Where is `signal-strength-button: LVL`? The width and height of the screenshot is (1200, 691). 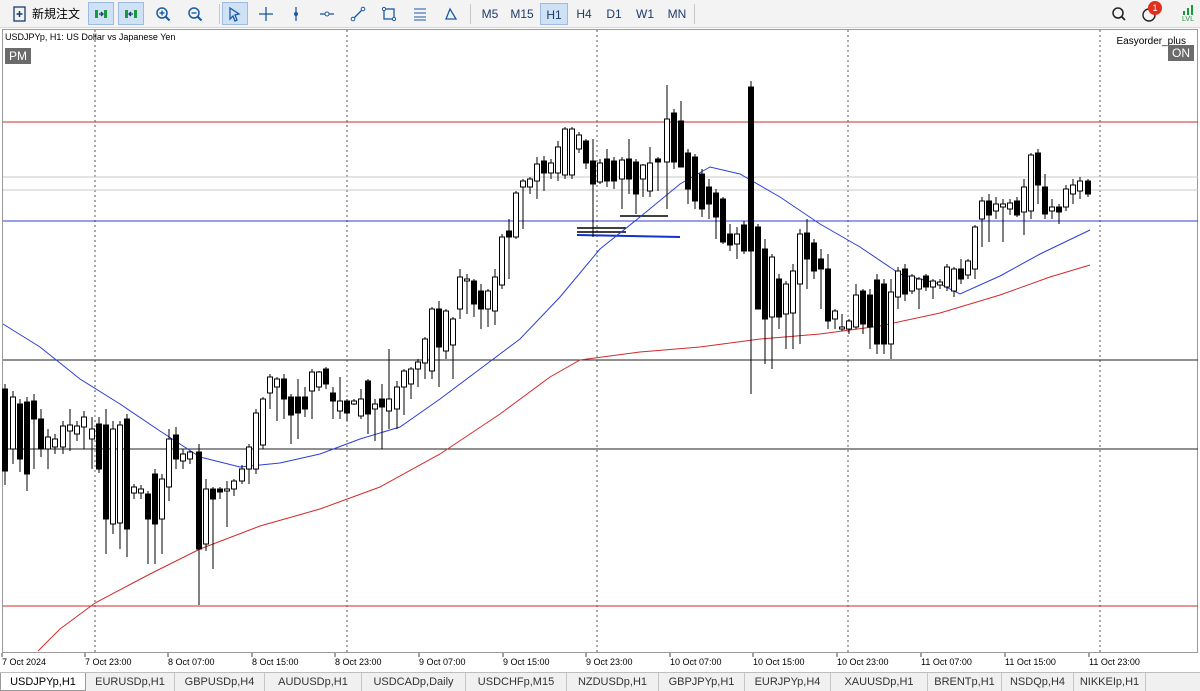
signal-strength-button: LVL is located at coordinates (1187, 13).